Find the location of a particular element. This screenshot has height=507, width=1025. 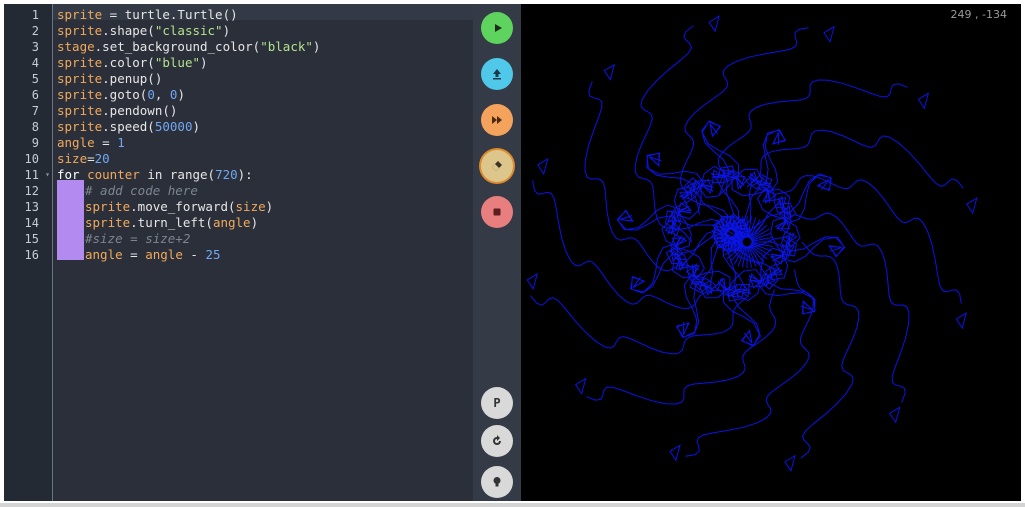

eraser-icon is located at coordinates (497, 166).